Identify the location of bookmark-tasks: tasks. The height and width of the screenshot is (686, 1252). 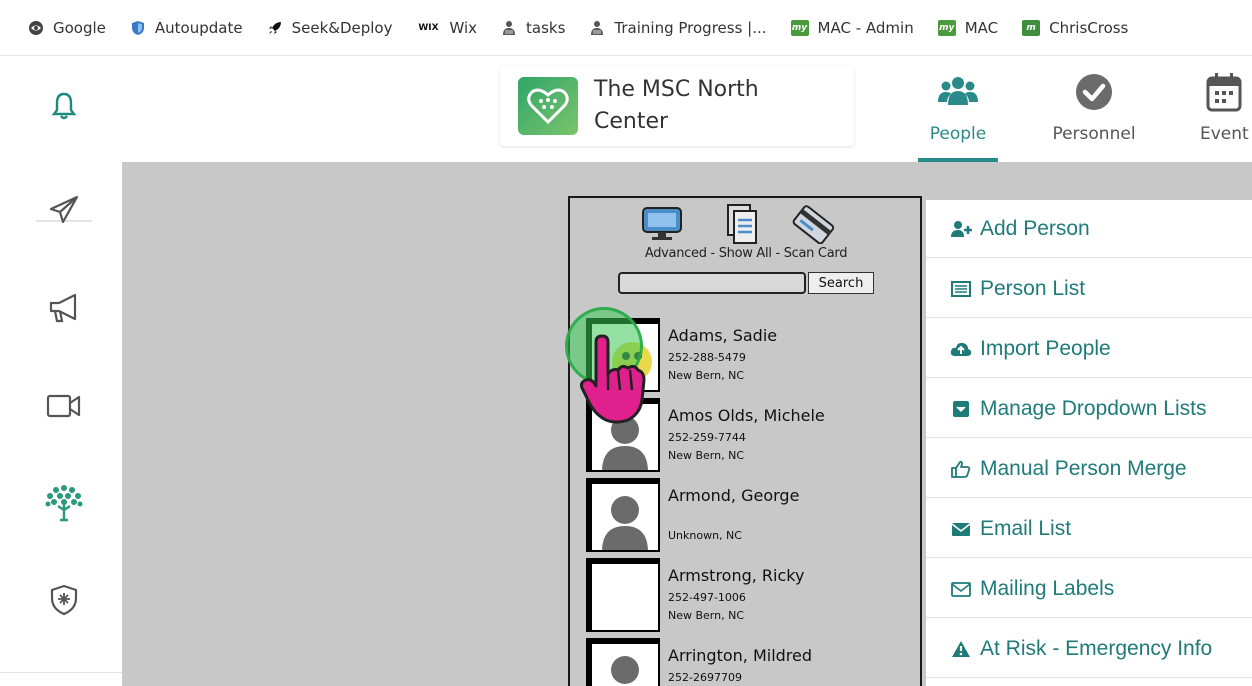
(533, 28).